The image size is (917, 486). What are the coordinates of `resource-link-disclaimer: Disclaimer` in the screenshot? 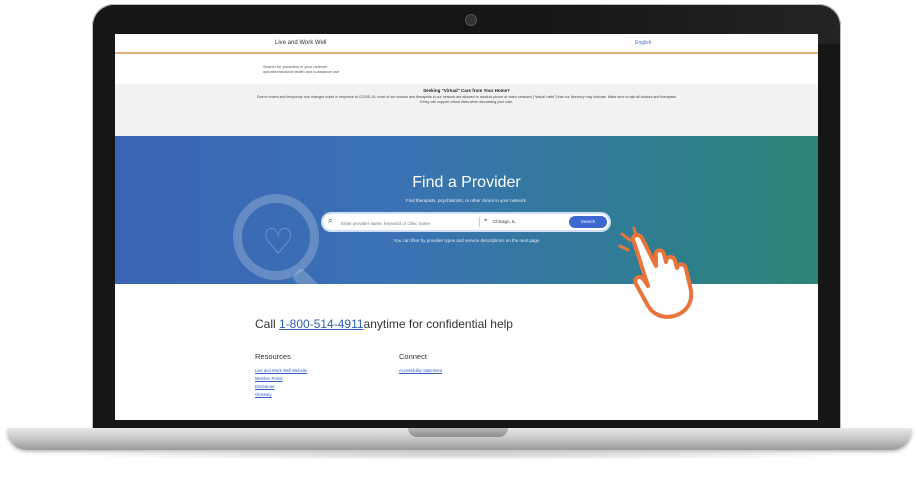 It's located at (265, 386).